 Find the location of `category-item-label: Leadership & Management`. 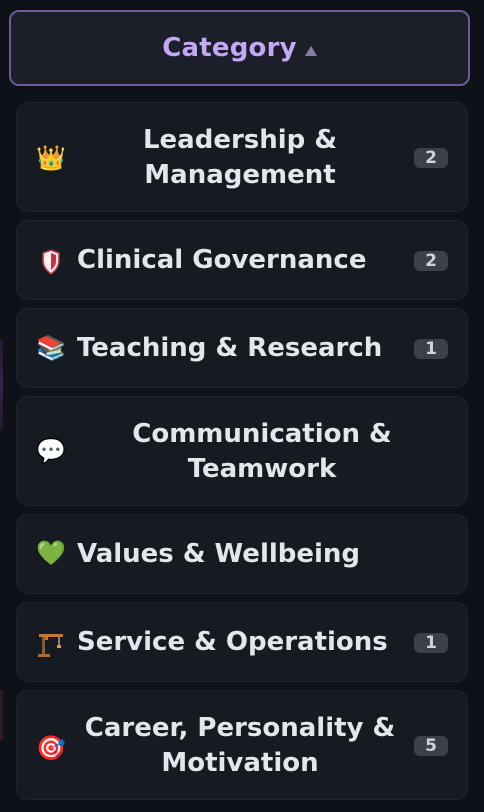

category-item-label: Leadership & Management is located at coordinates (240, 157).